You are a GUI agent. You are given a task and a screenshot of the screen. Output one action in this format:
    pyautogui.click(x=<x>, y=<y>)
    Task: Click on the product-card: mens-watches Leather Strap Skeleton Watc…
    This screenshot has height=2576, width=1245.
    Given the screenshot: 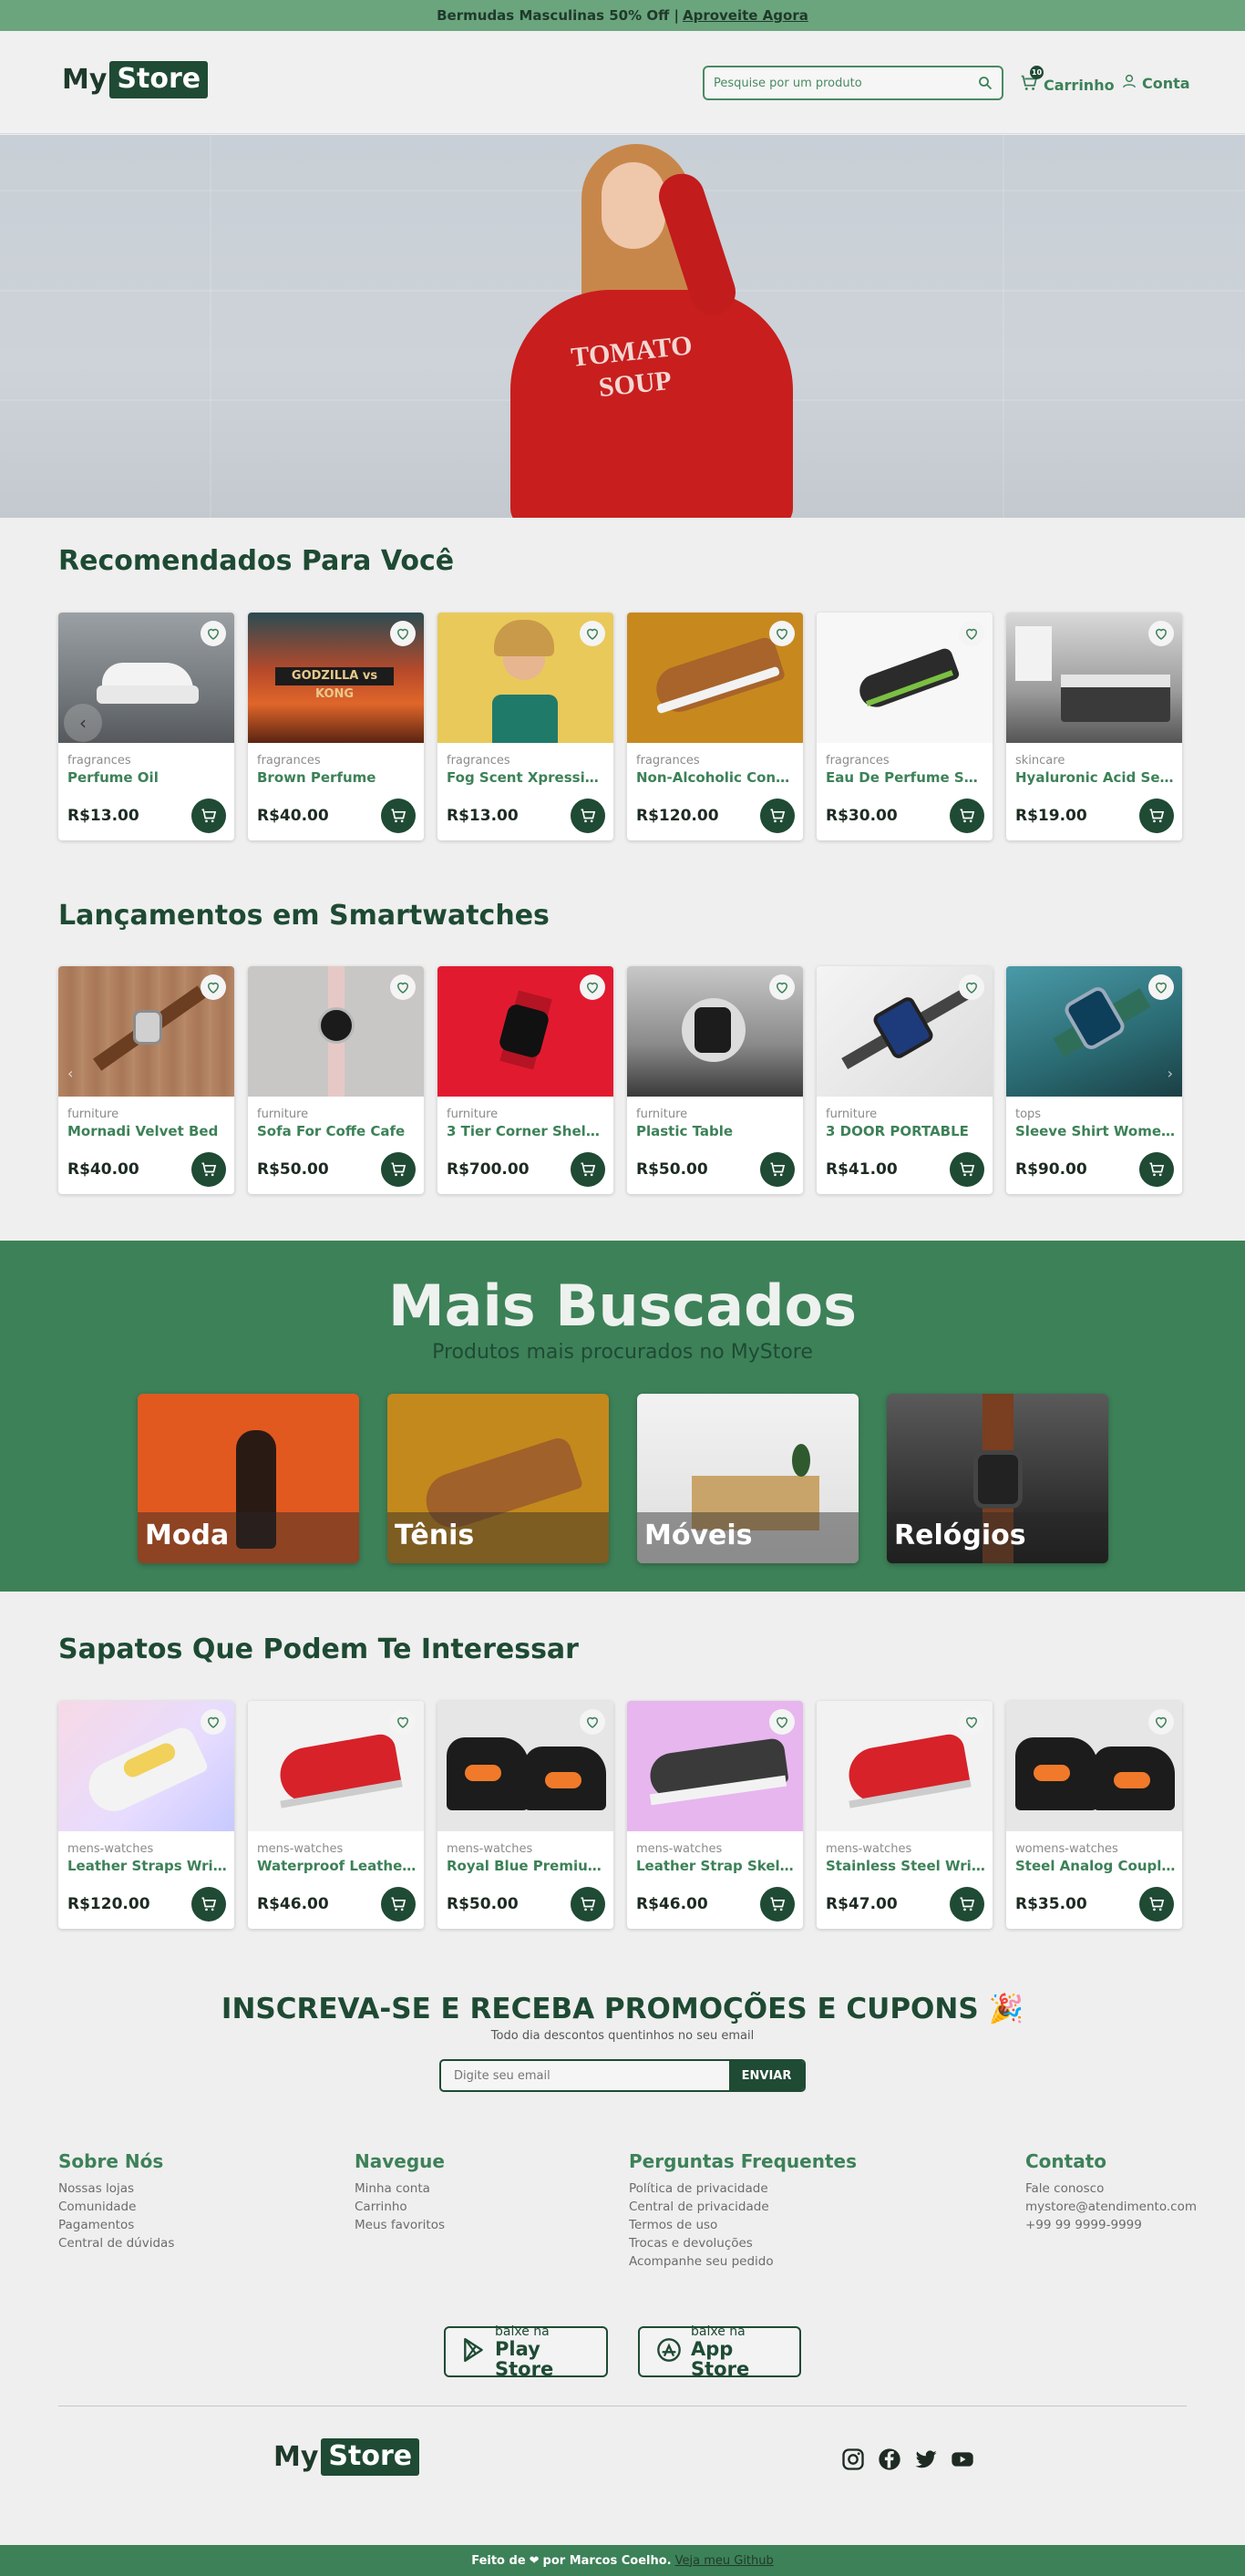 What is the action you would take?
    pyautogui.click(x=715, y=1815)
    